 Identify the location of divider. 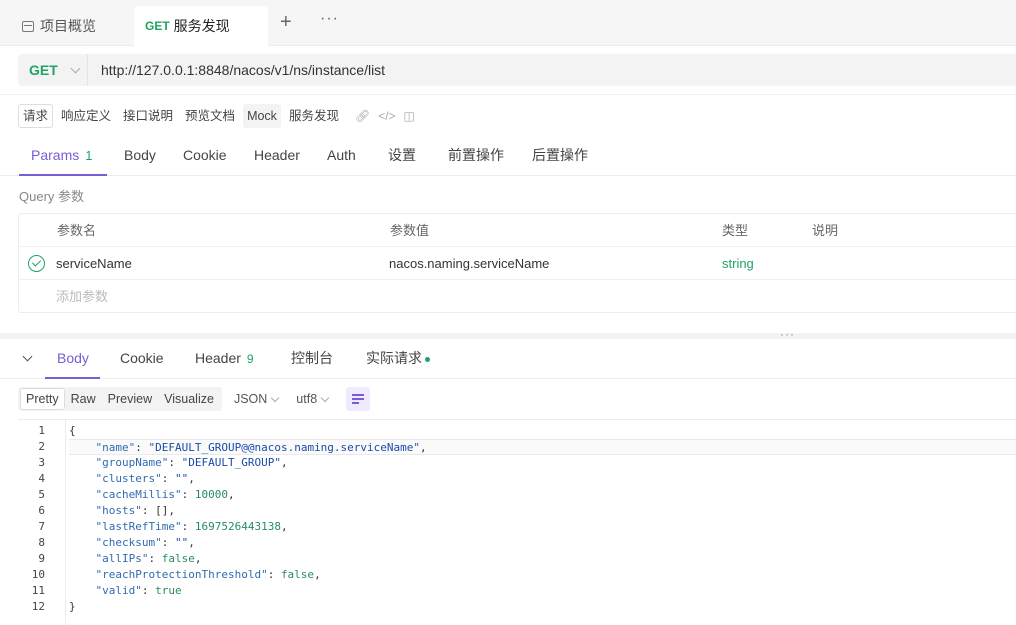
(508, 94).